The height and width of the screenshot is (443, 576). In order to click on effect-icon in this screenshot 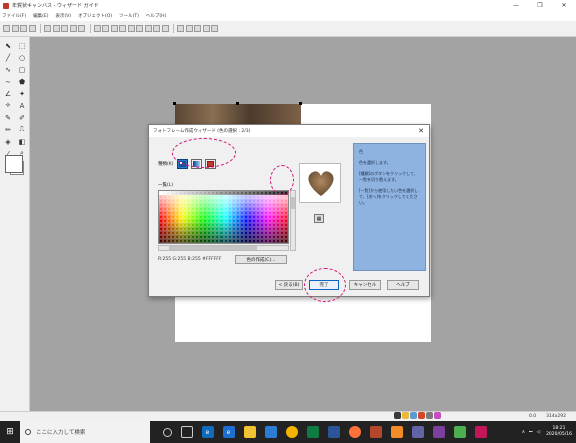, I will do `click(148, 28)`.